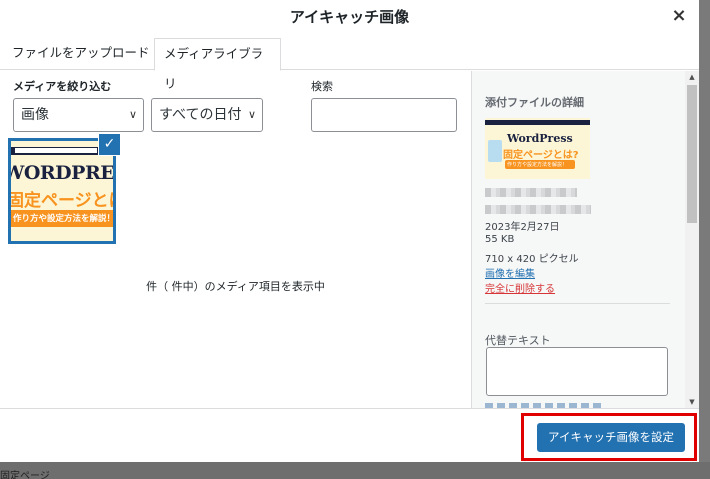  I want to click on details-title: 添付ファイルの詳細, so click(534, 102).